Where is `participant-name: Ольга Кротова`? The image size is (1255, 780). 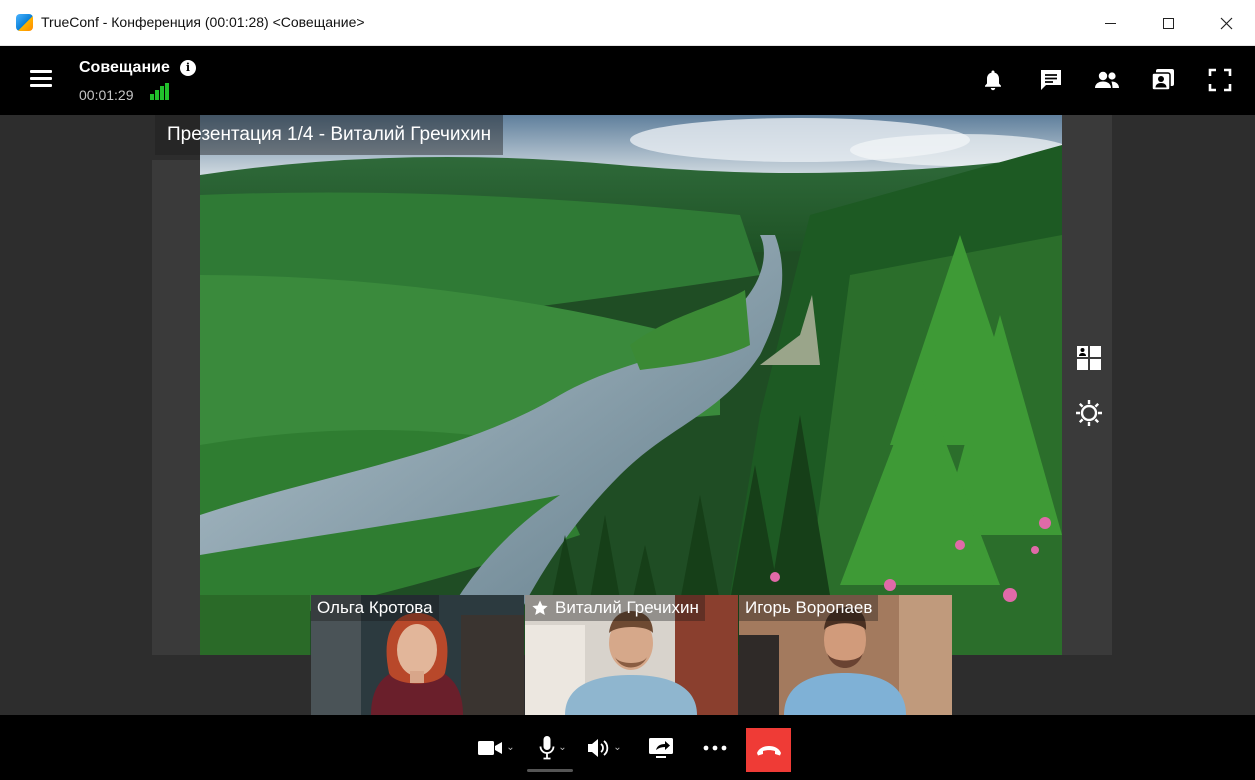
participant-name: Ольга Кротова is located at coordinates (375, 607).